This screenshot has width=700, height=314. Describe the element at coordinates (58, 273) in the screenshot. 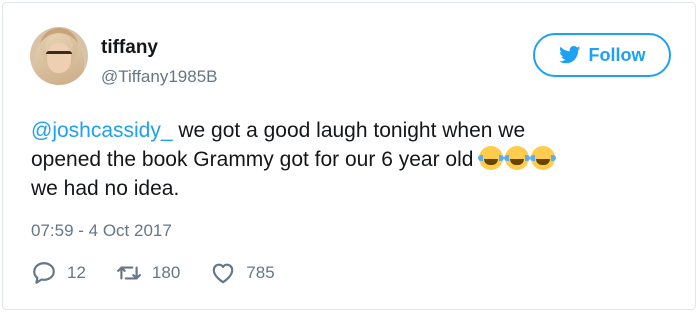

I see `reply-button: 12` at that location.